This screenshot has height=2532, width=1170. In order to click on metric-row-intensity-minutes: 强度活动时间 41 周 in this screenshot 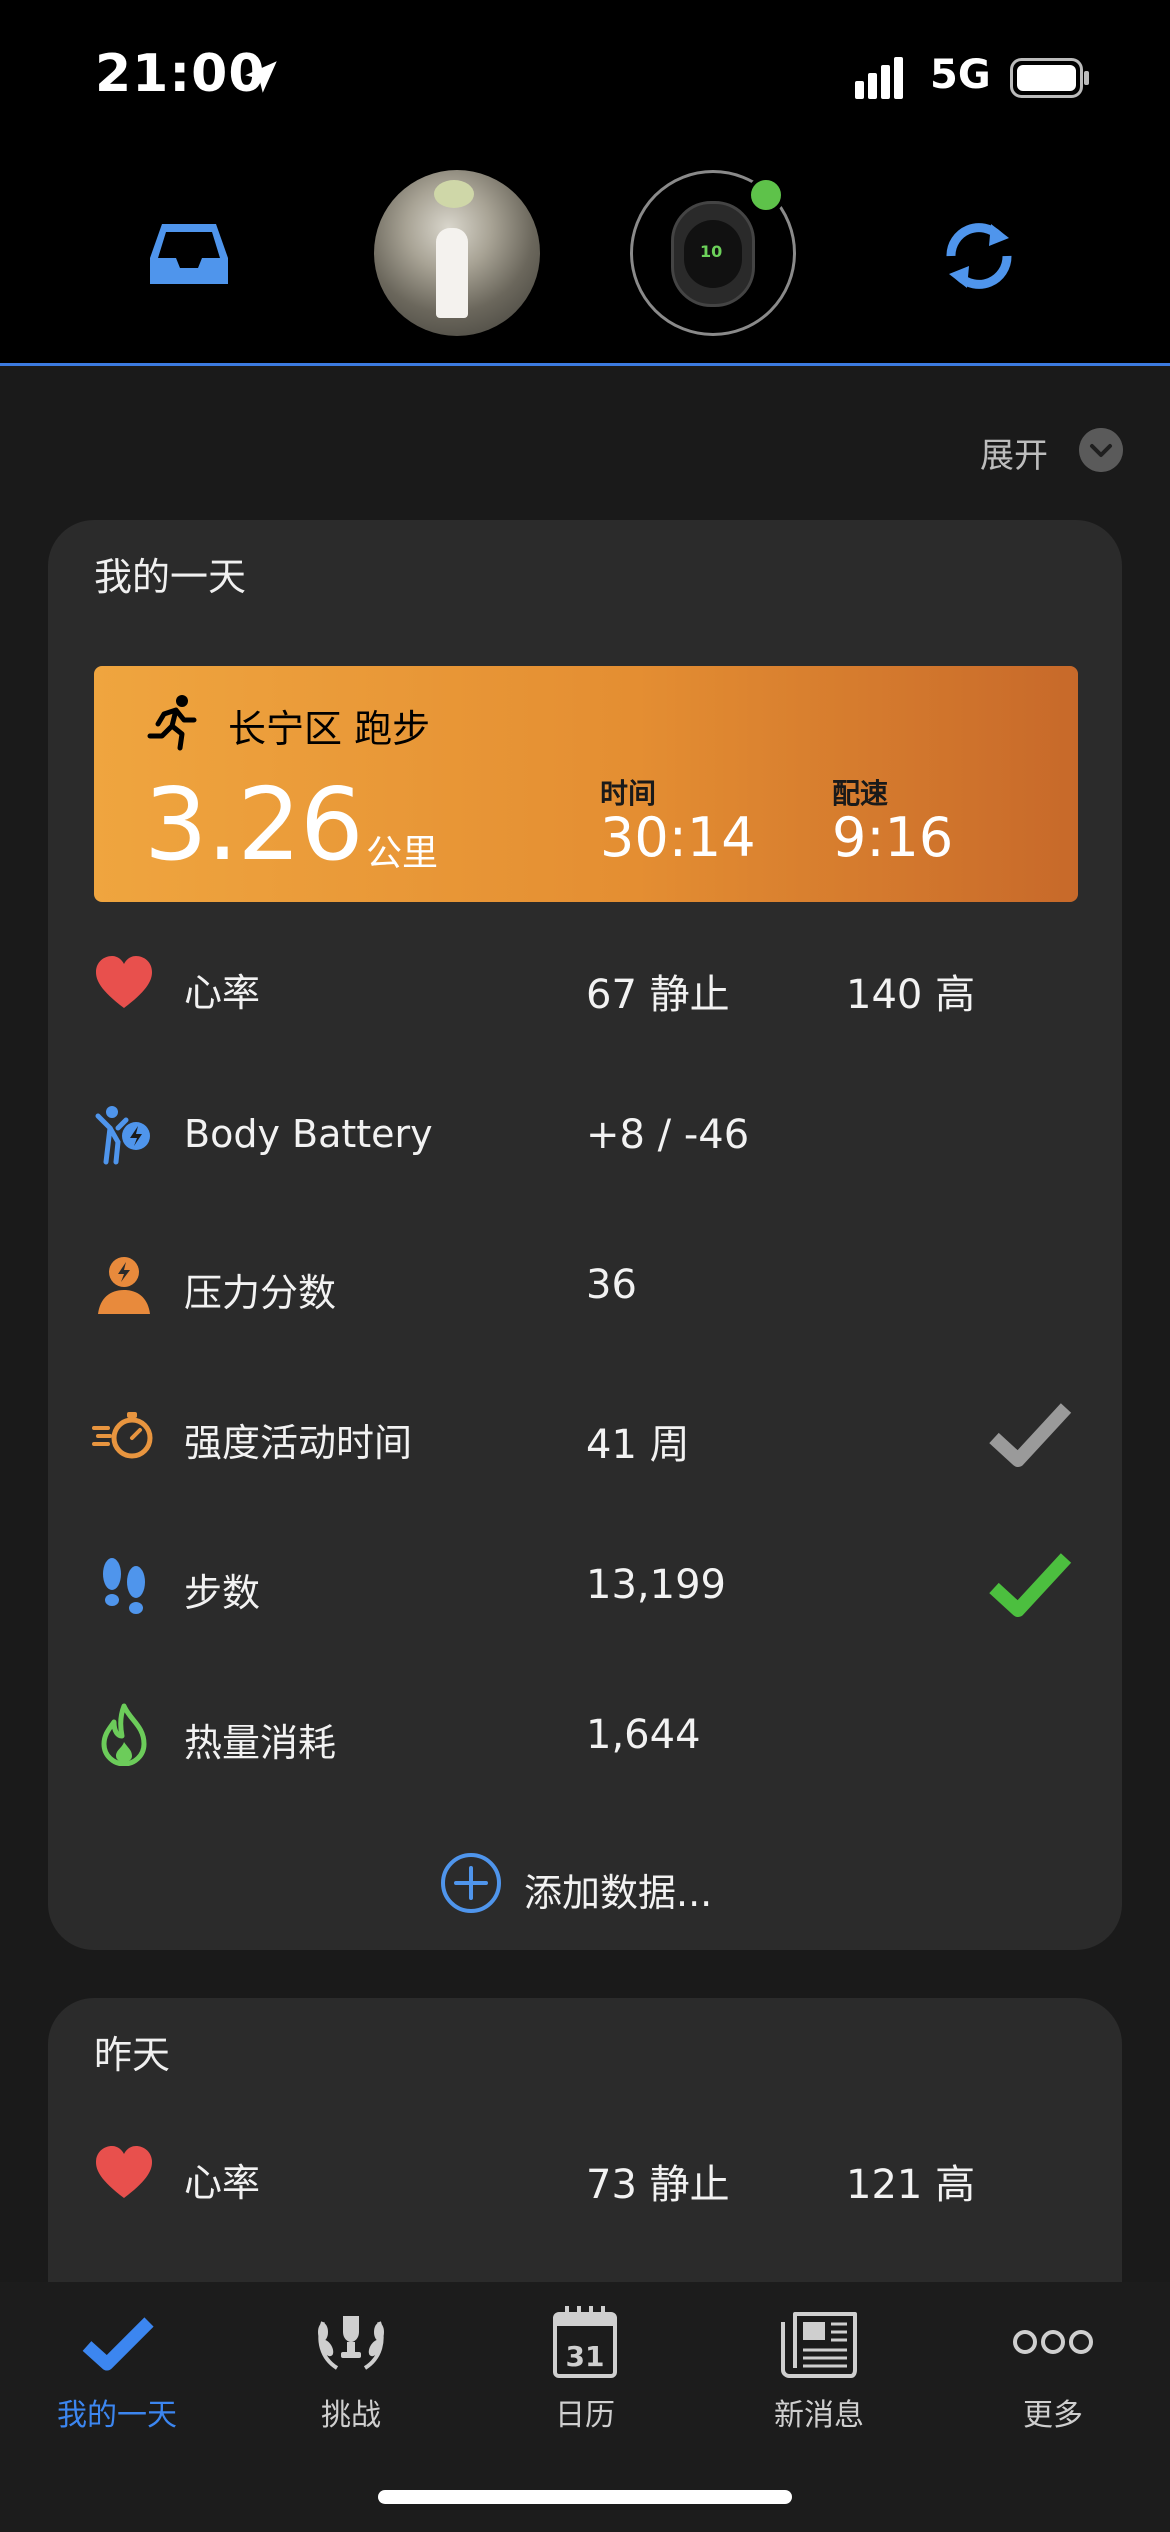, I will do `click(585, 1434)`.